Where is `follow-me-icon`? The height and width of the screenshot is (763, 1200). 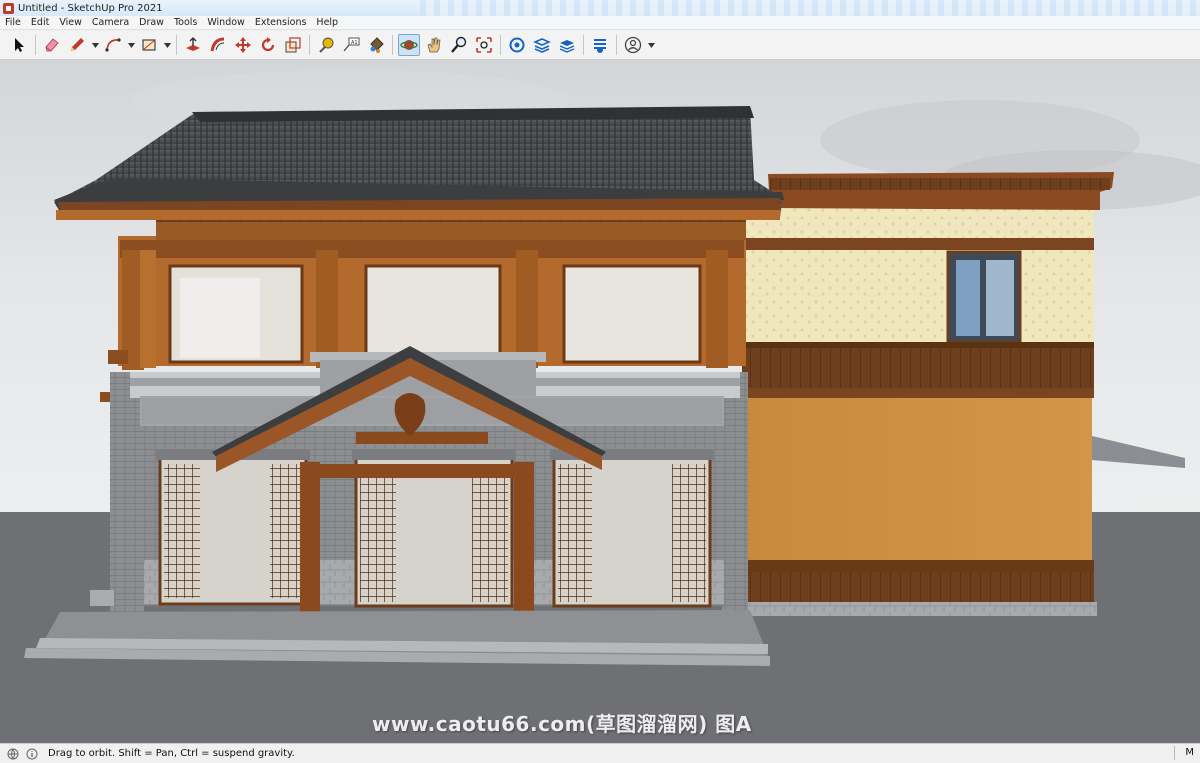
follow-me-icon is located at coordinates (217, 44).